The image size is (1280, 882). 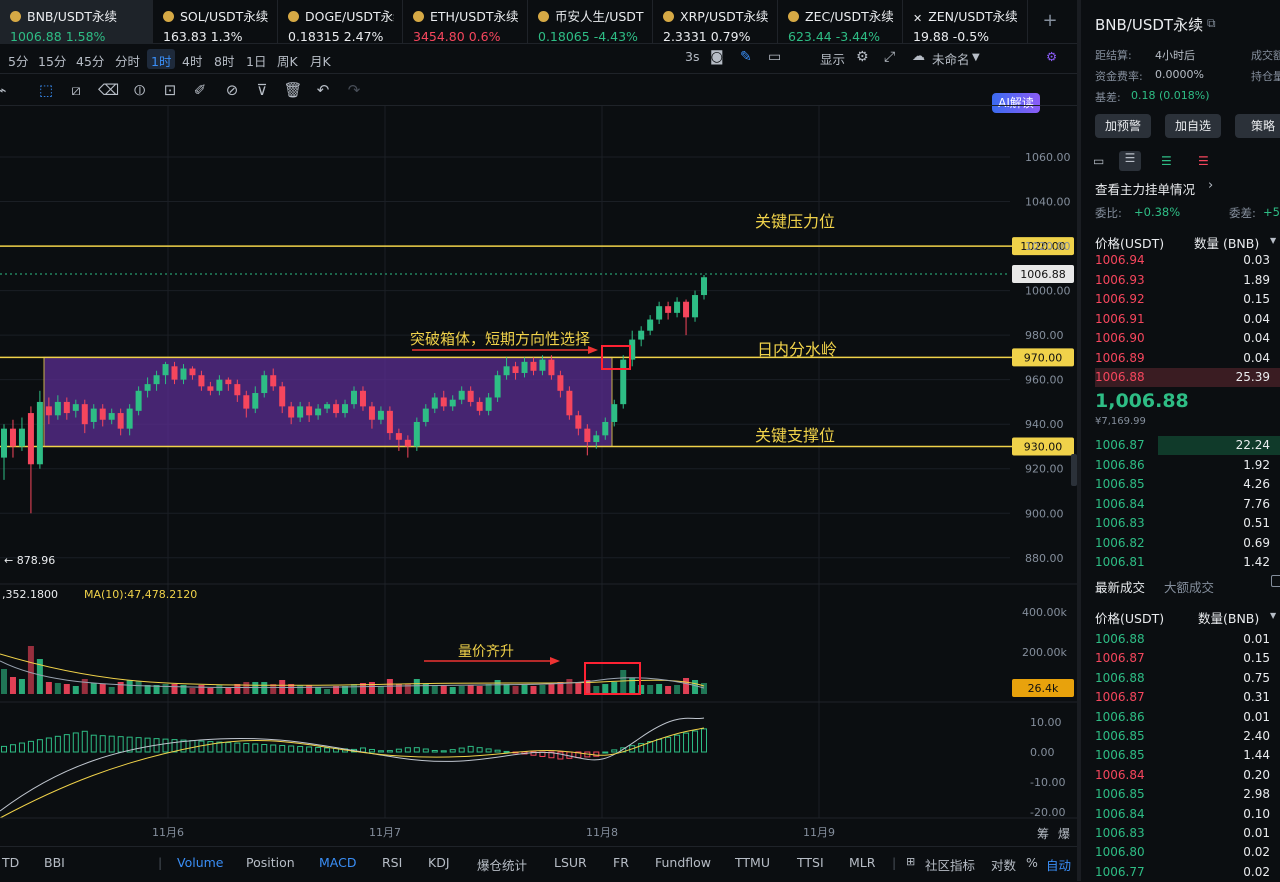 What do you see at coordinates (810, 862) in the screenshot?
I see `ind-ttsi: TTSI` at bounding box center [810, 862].